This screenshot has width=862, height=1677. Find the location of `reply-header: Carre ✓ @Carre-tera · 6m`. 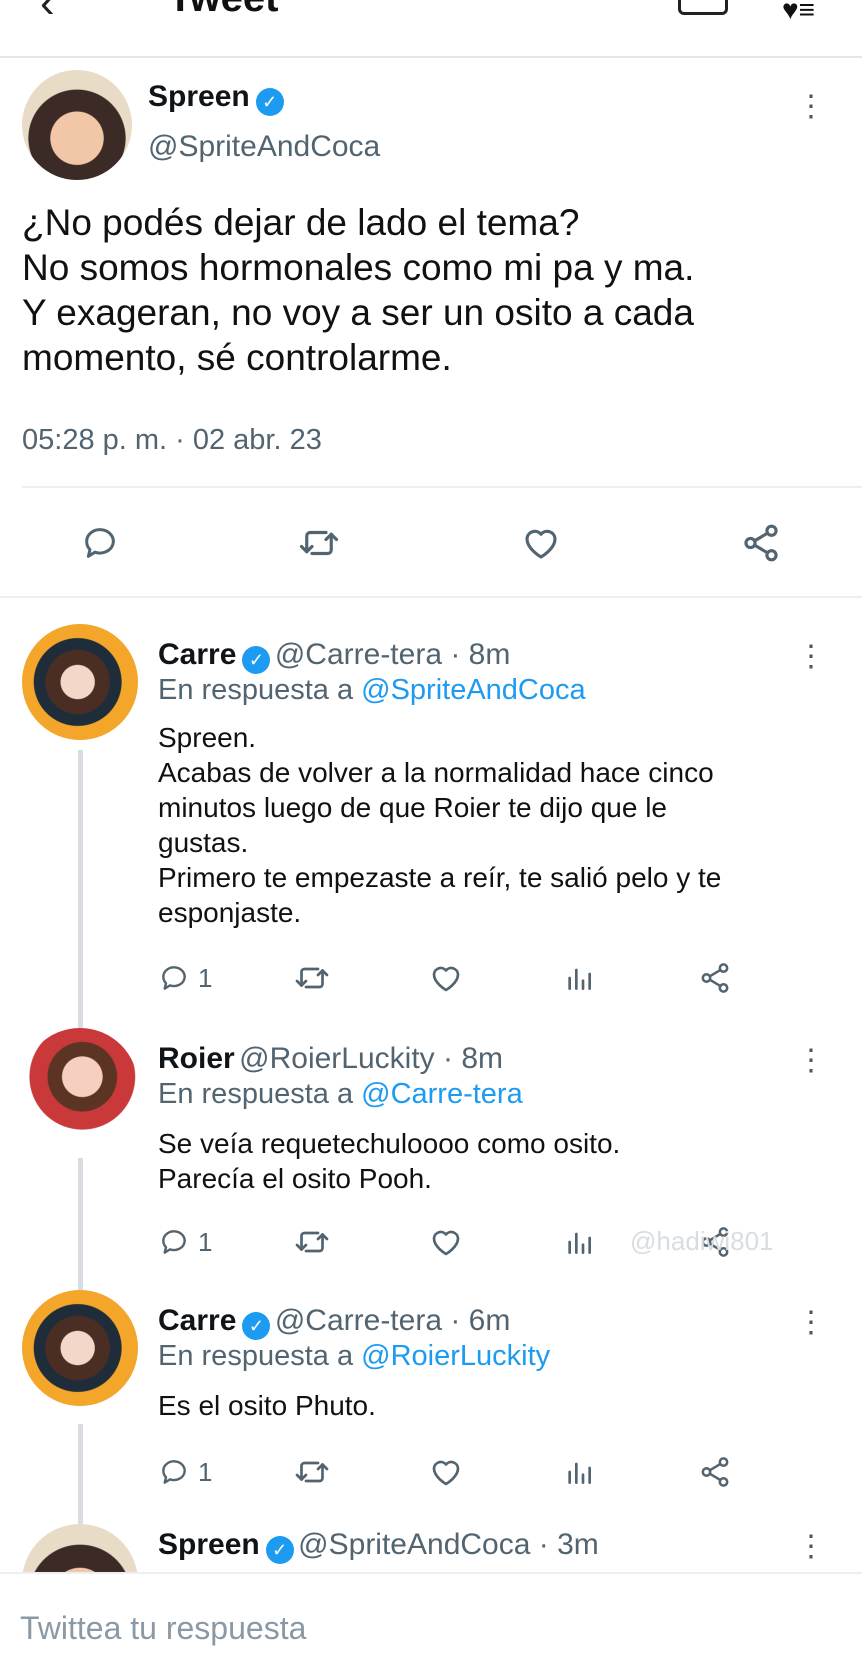

reply-header: Carre ✓ @Carre-tera · 6m is located at coordinates (334, 1322).